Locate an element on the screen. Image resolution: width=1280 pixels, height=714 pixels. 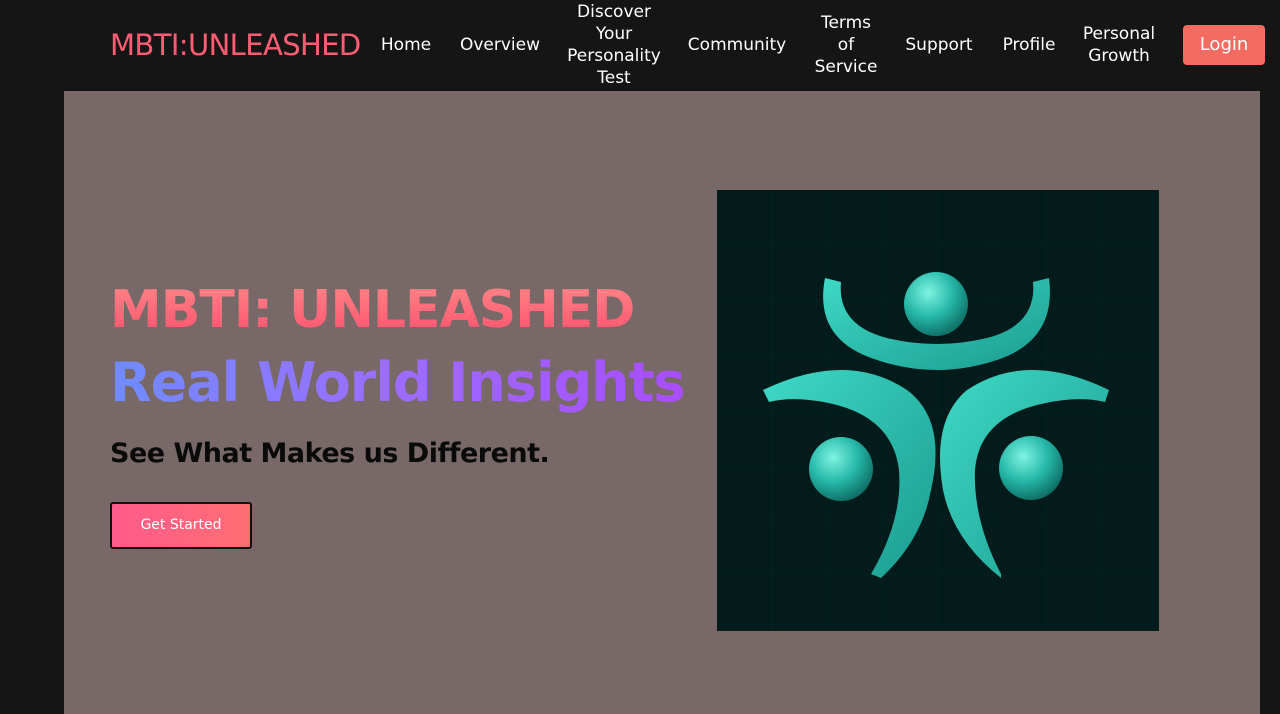
hero-subtitle: Real World Insights is located at coordinates (398, 382).